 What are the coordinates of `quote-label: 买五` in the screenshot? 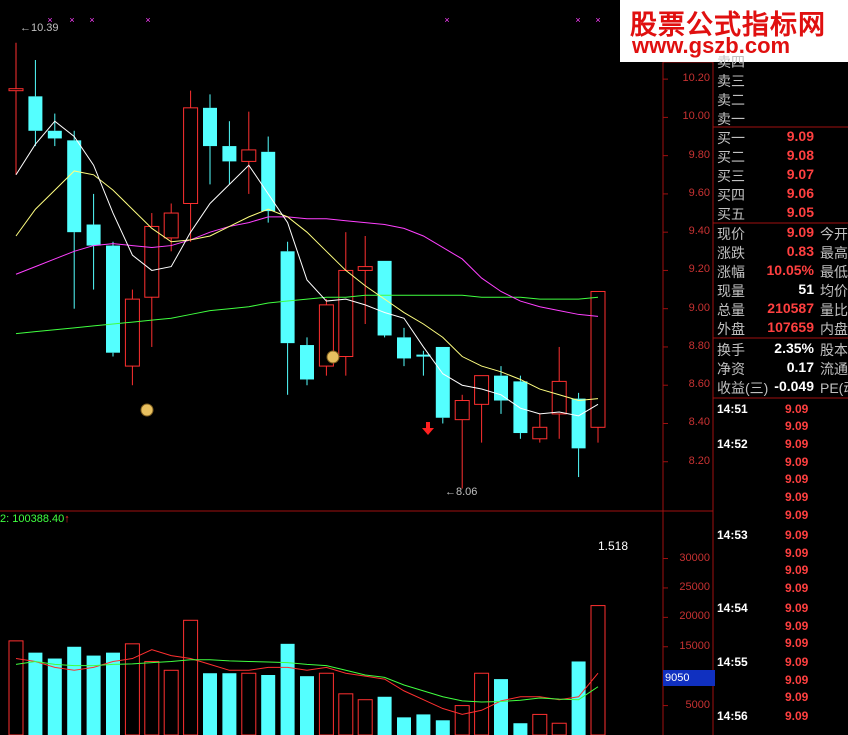 It's located at (731, 214).